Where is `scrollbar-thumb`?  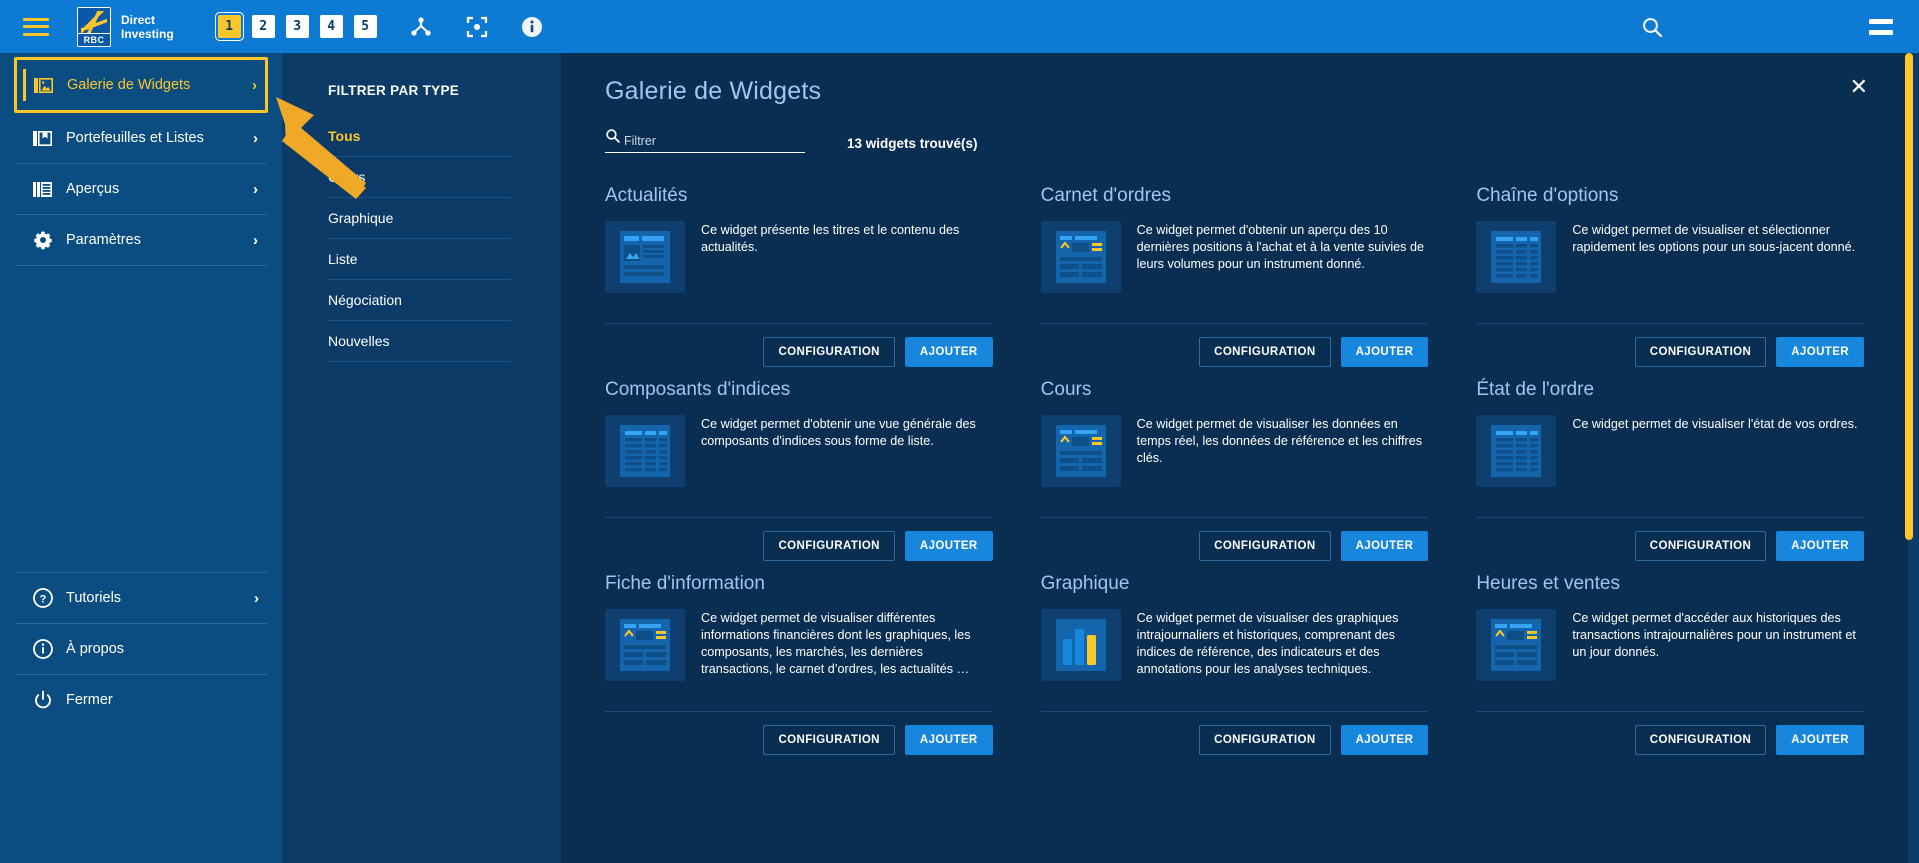 scrollbar-thumb is located at coordinates (1909, 296).